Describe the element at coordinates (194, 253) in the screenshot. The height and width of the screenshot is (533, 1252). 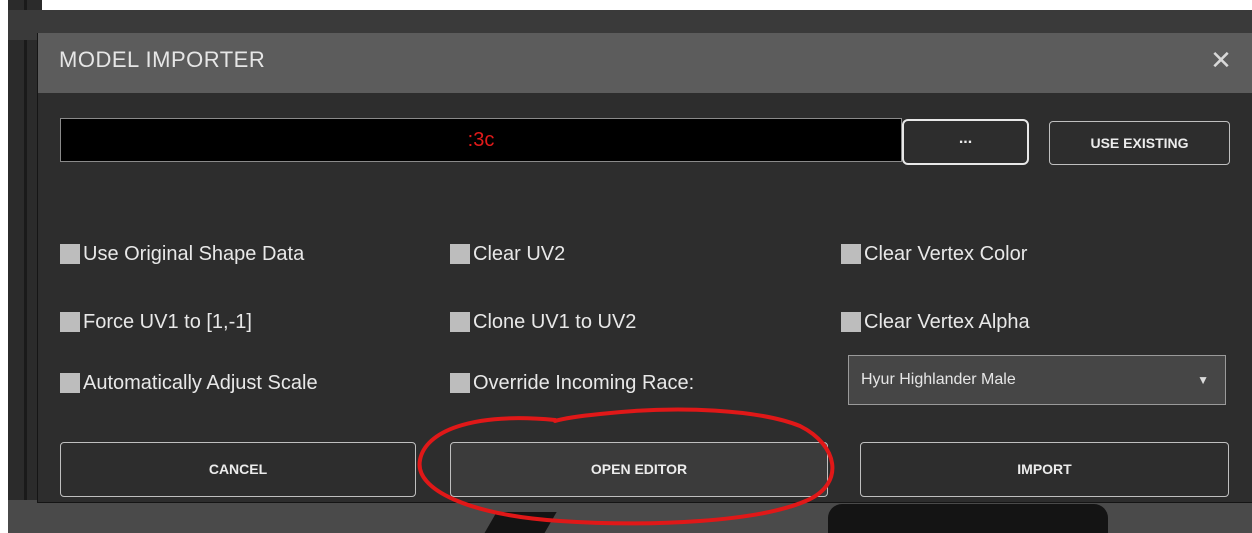
I see `option-label: Use Original Shape Data` at that location.